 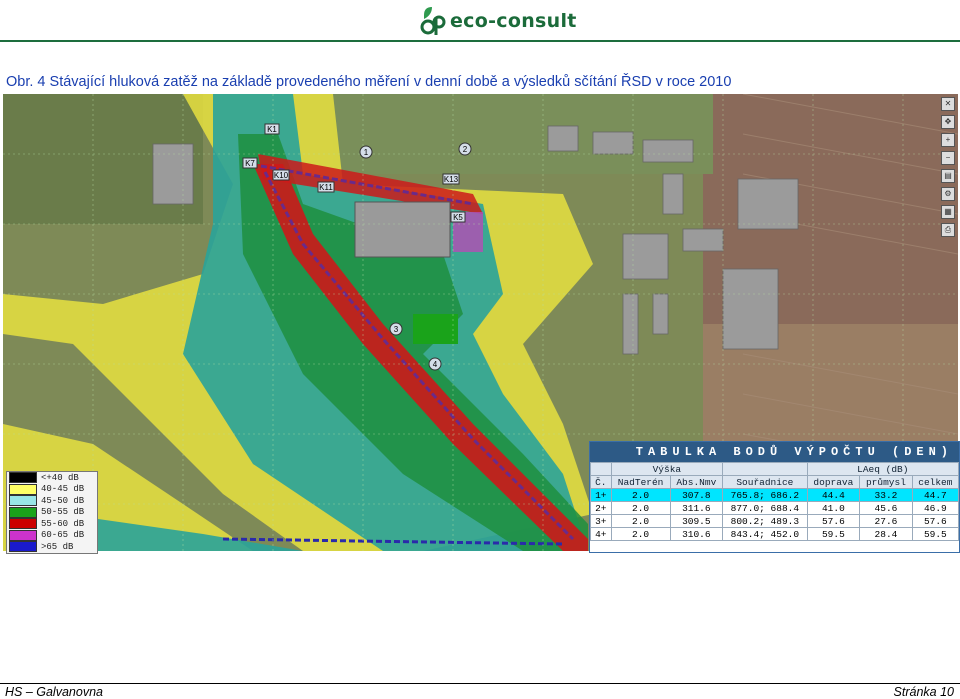 I want to click on table-row: 2+ 2.0 311.6 877.0; 688.4 41.0 45.6 46.9, so click(x=775, y=508).